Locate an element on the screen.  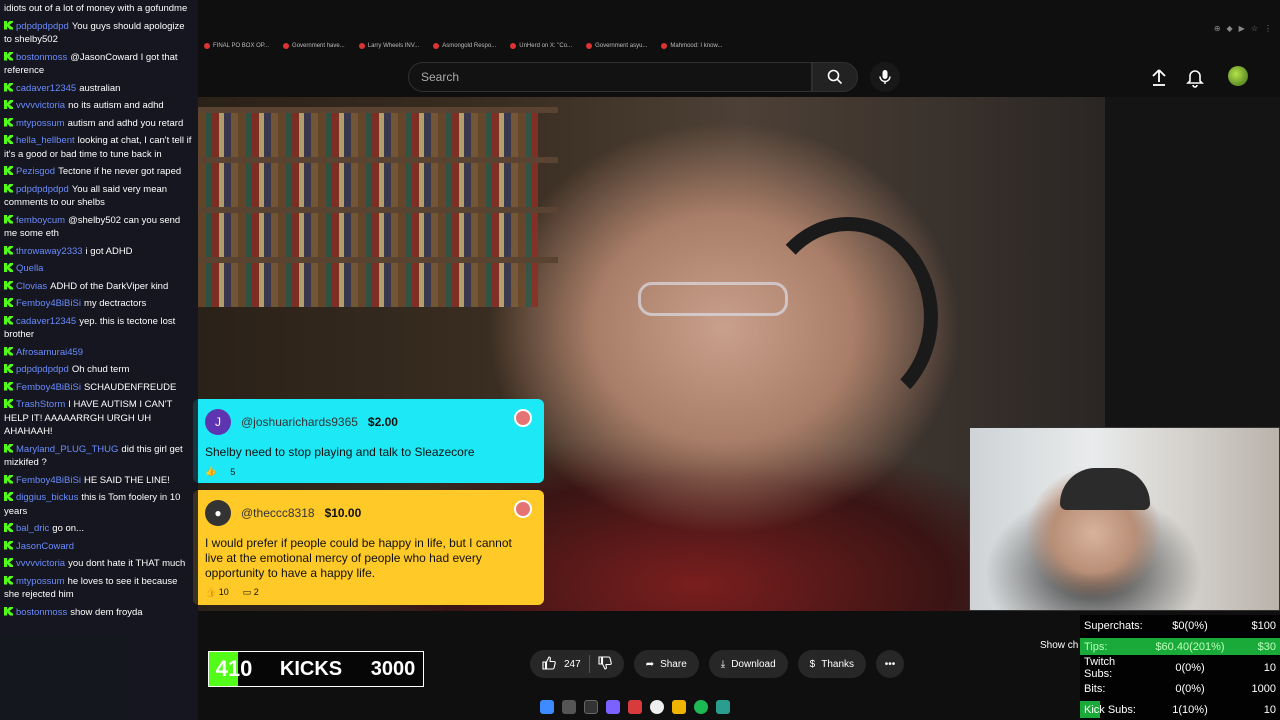
show-chat-button: Show ch is located at coordinates (1059, 645).